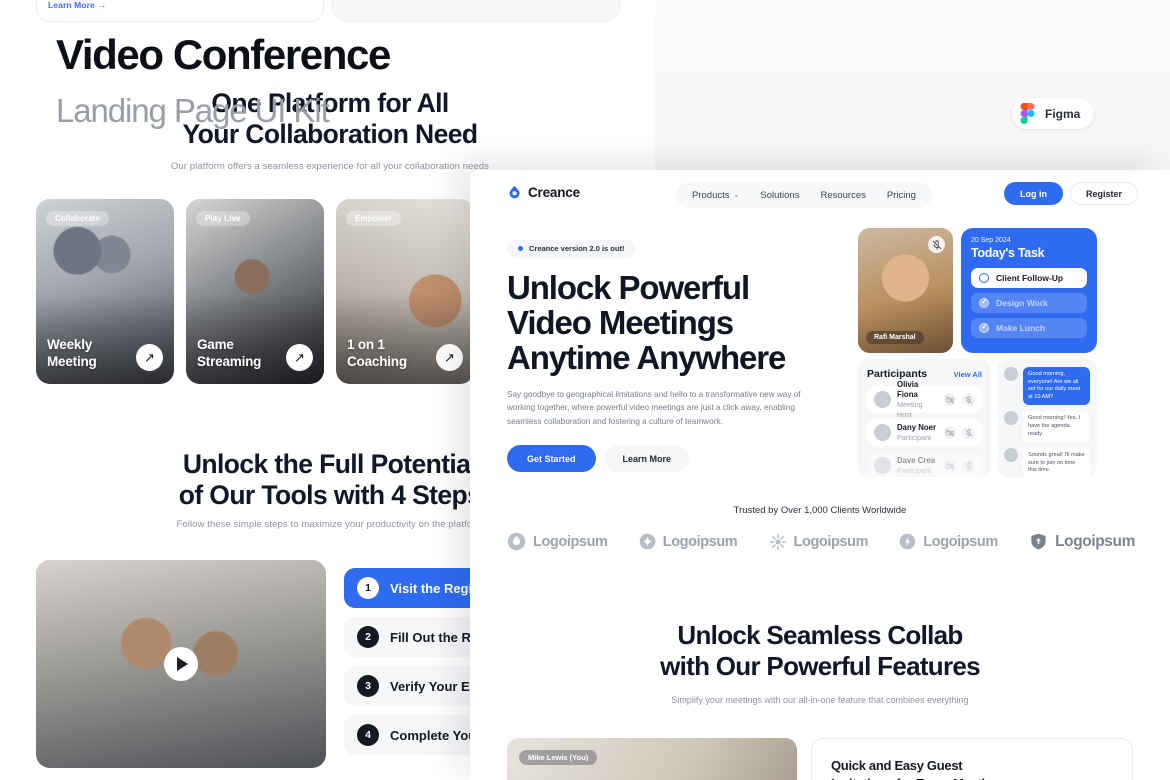 This screenshot has width=1170, height=780. What do you see at coordinates (628, 287) in the screenshot?
I see `hero-heading-line1: Unlock Powerful` at bounding box center [628, 287].